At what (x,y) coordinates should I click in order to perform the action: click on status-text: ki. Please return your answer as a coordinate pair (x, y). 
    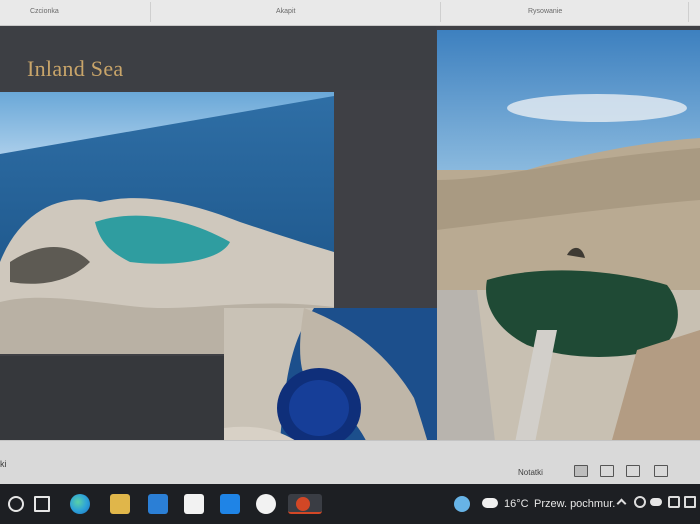
    Looking at the image, I should click on (3, 464).